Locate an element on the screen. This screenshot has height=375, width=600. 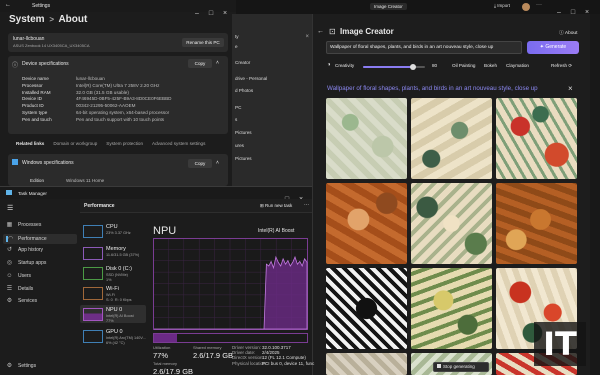
npu-memory-bar is located at coordinates (230, 338).